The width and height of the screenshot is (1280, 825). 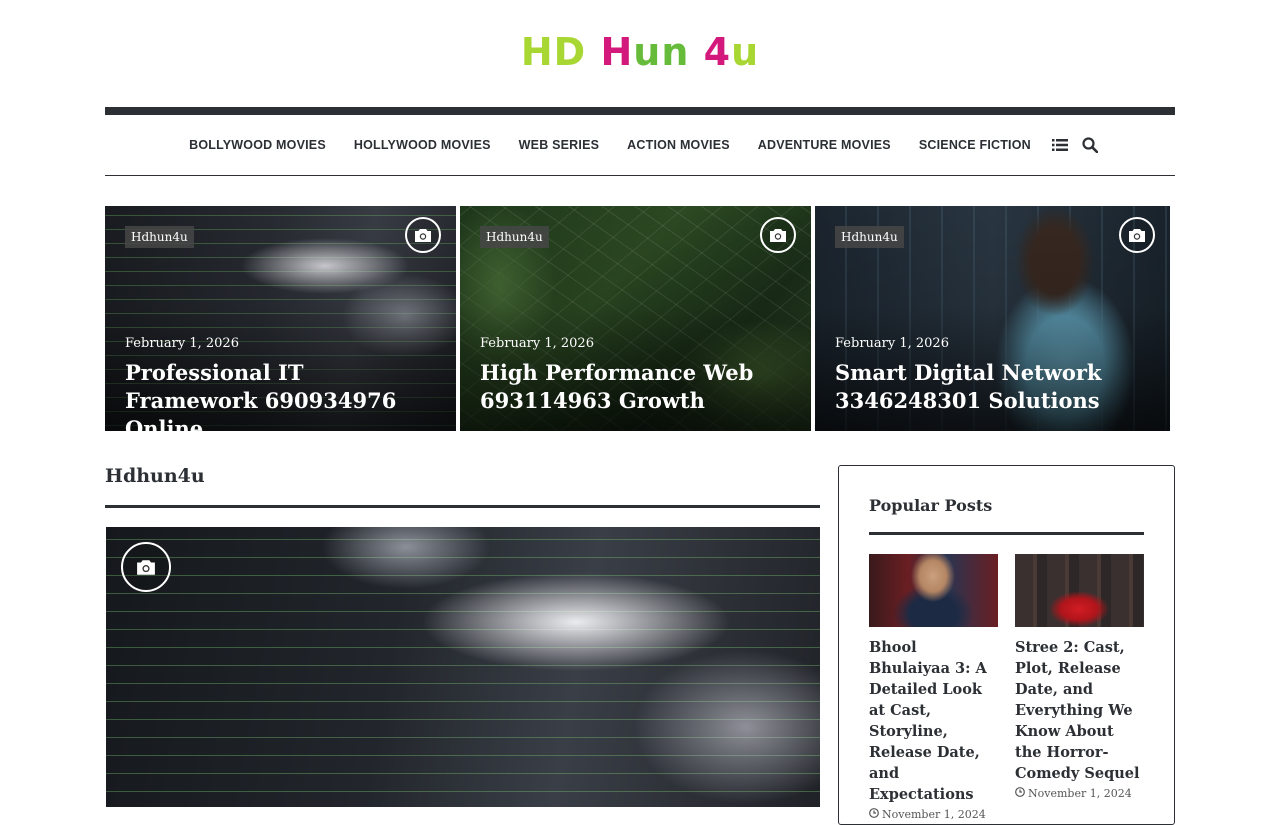 I want to click on nav-item-action-movies: ACTION MOVIES, so click(x=678, y=145).